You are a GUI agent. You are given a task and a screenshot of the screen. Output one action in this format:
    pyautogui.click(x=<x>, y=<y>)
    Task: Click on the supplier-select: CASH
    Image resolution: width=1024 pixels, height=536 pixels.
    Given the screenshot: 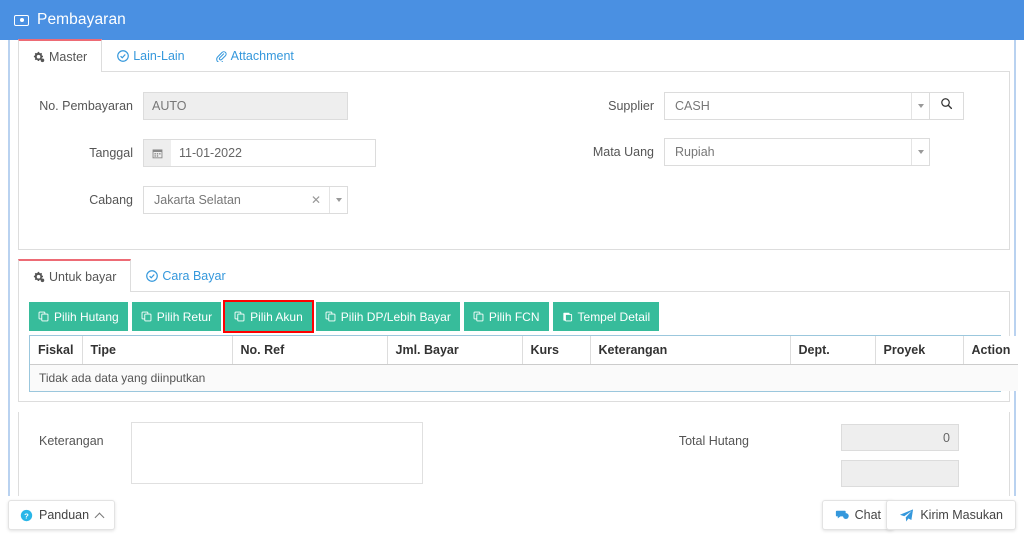 What is the action you would take?
    pyautogui.click(x=797, y=106)
    